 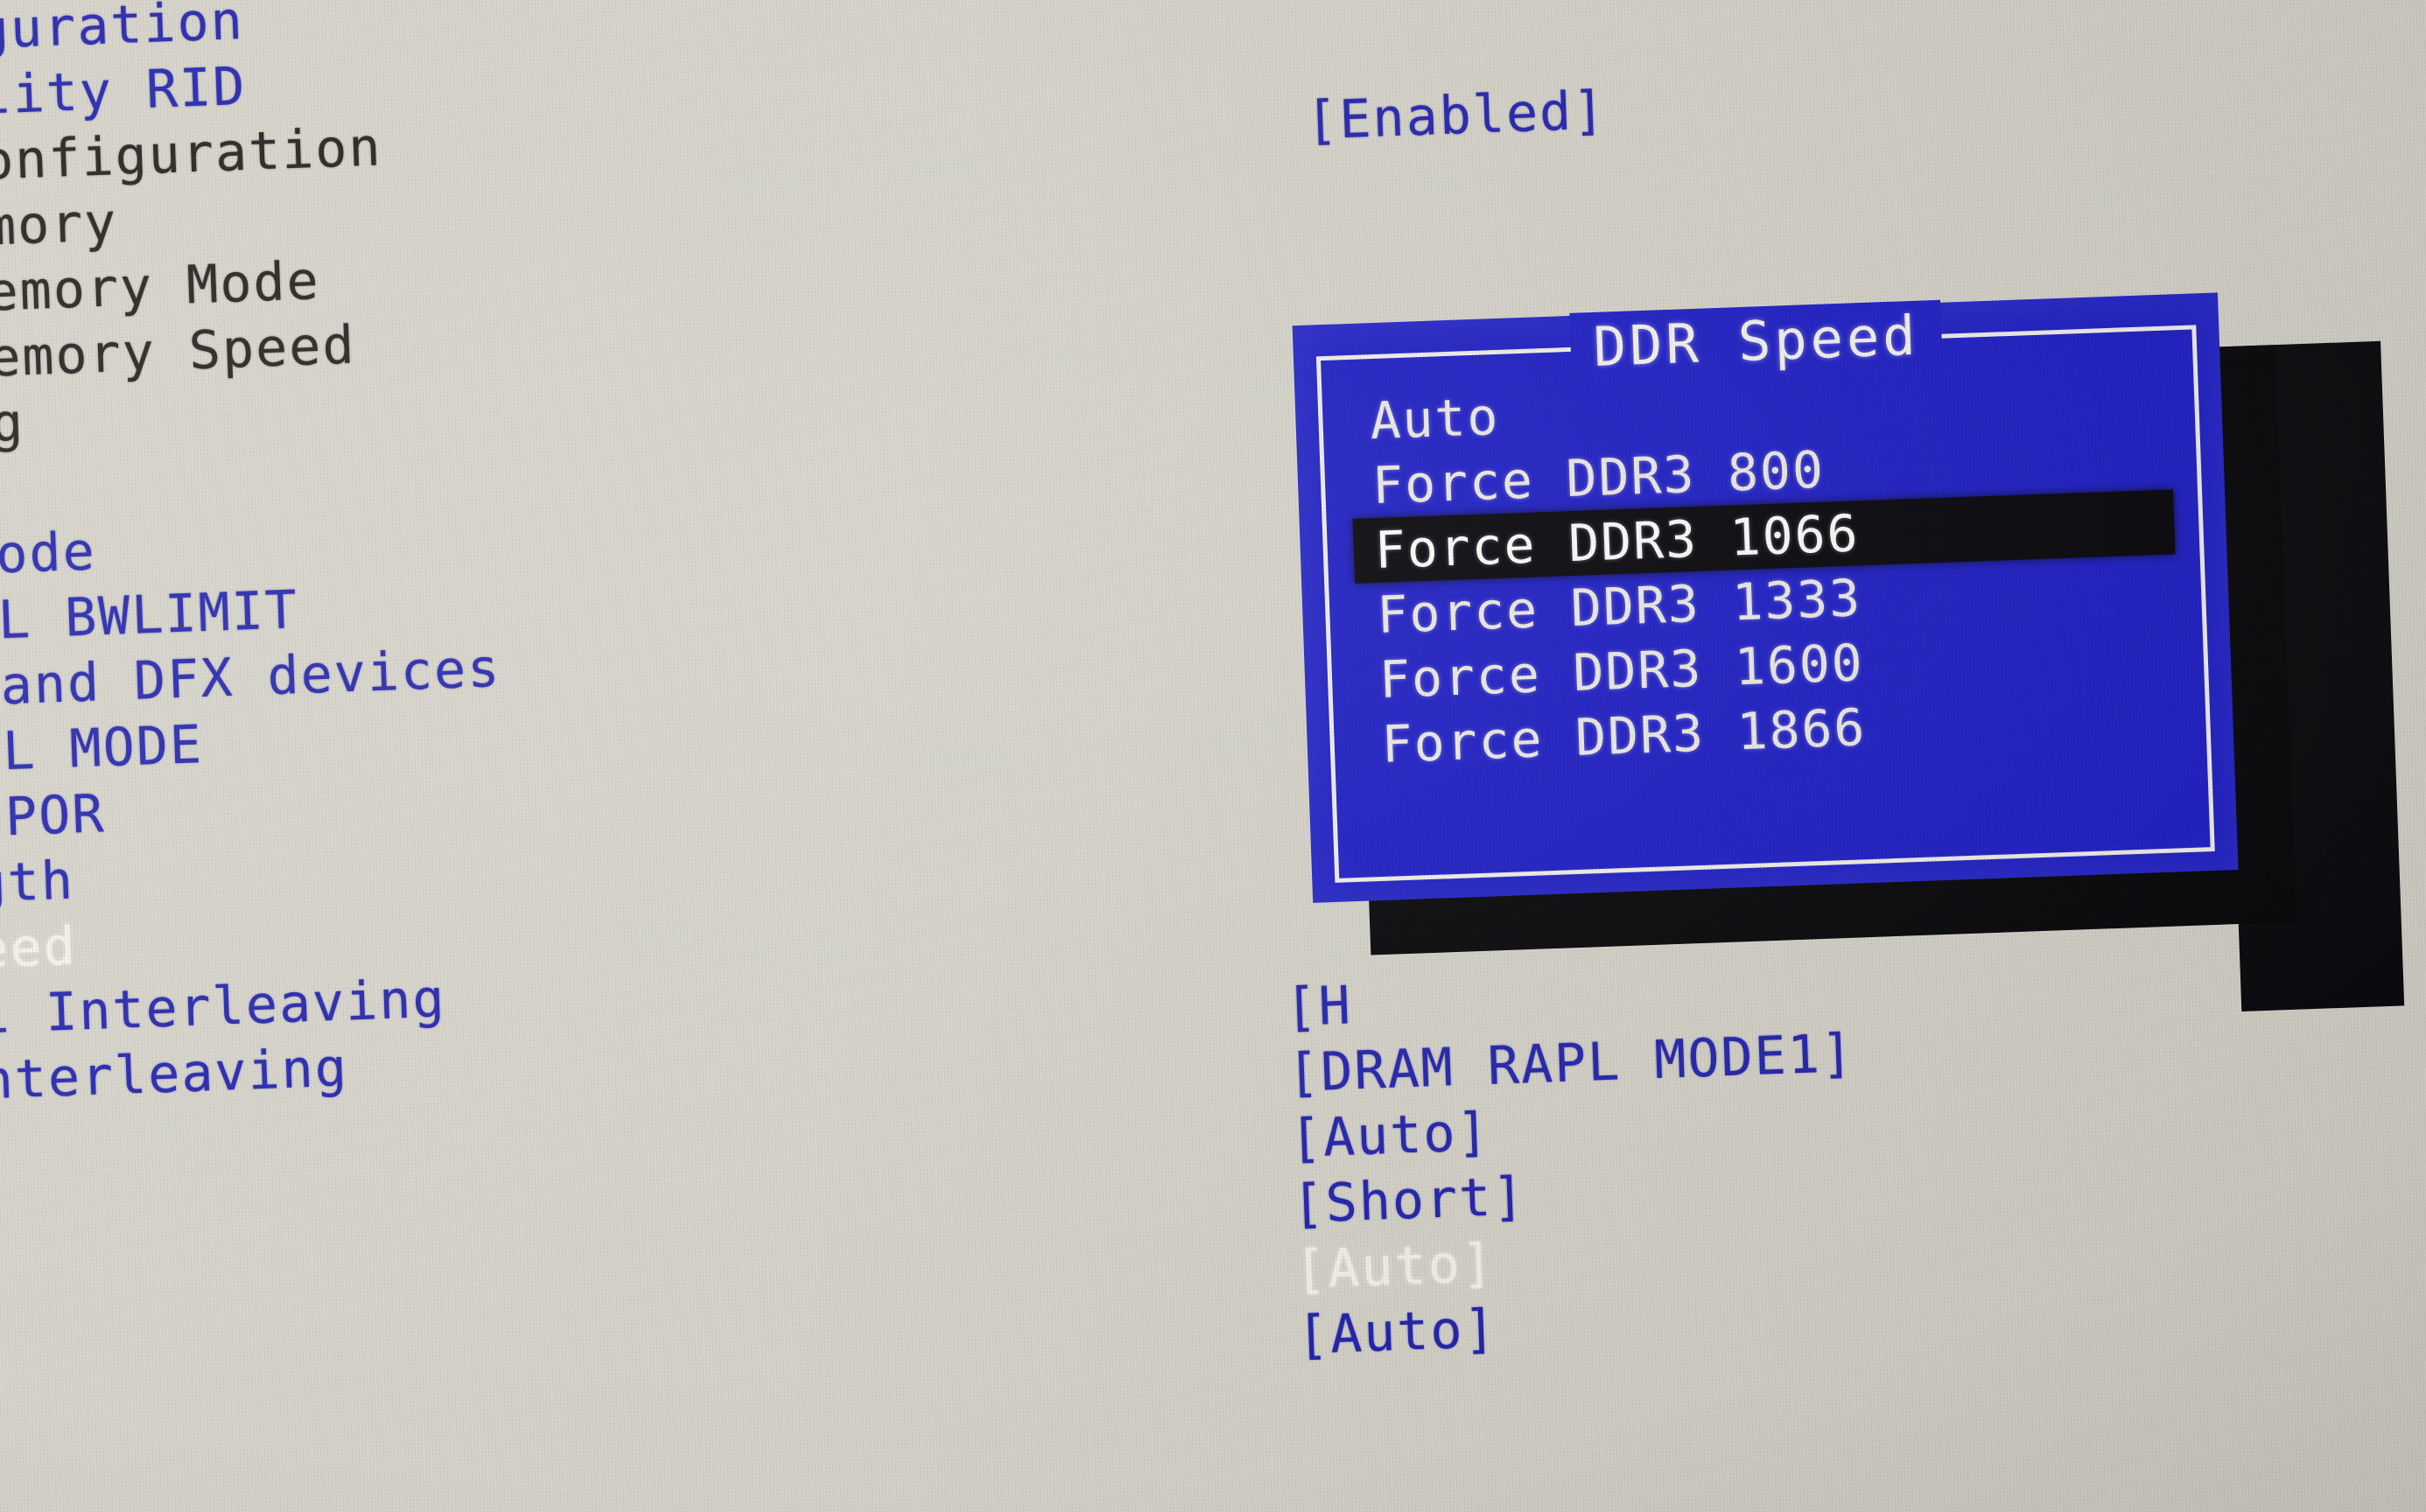 I want to click on setting-value-enabled: [Enabled], so click(x=1457, y=116).